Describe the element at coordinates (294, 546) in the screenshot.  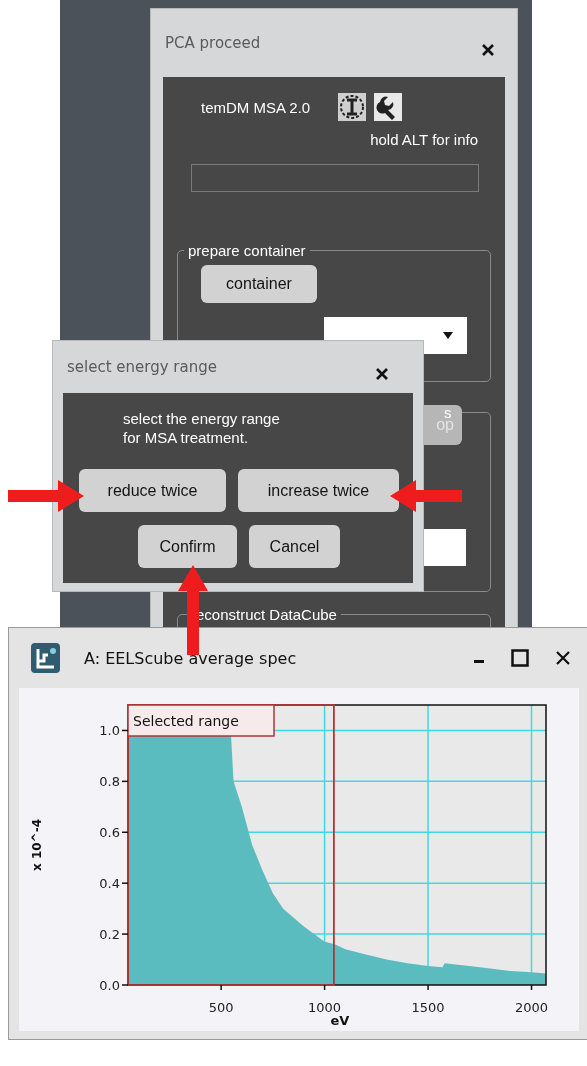
I see `dialog-button: Cancel` at that location.